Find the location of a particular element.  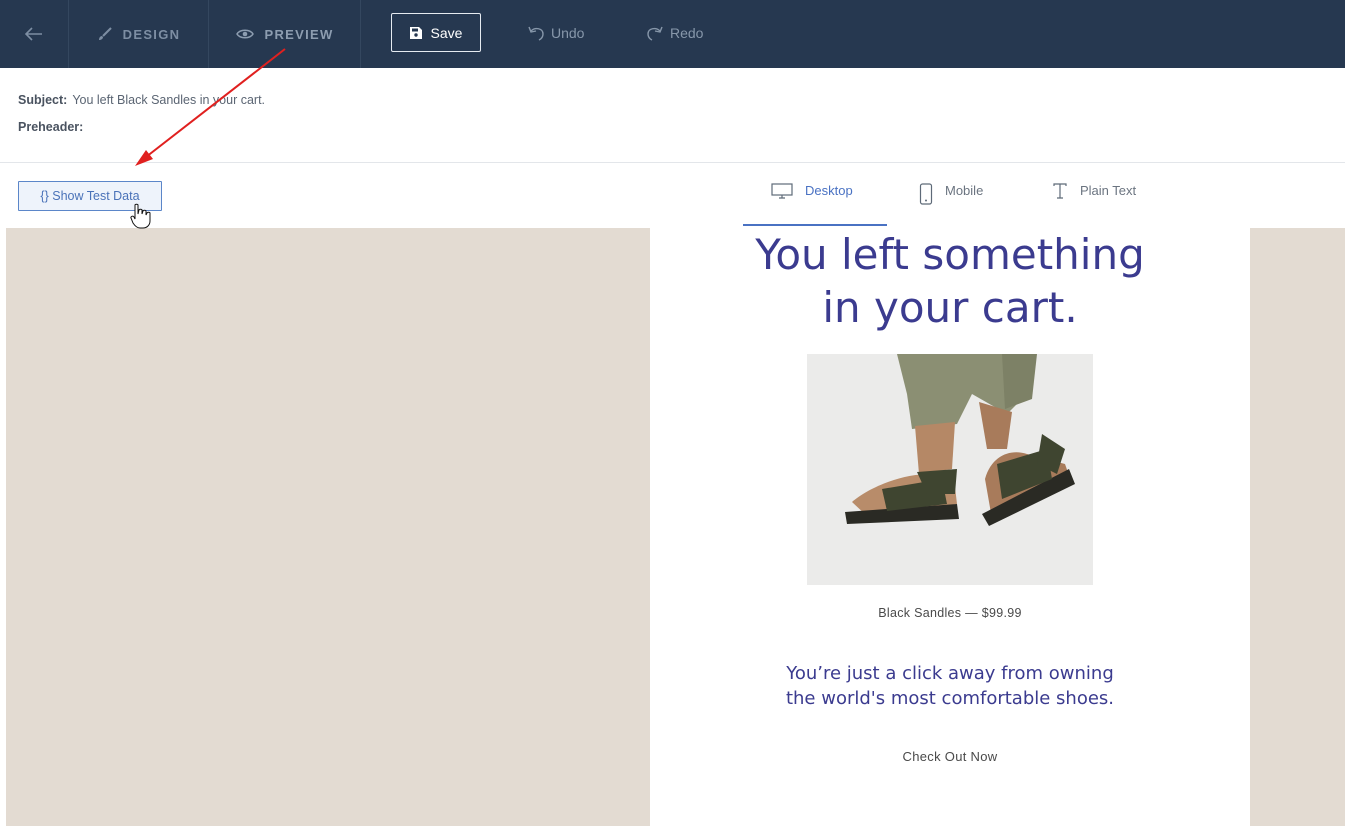

sandals-illustration is located at coordinates (950, 469).